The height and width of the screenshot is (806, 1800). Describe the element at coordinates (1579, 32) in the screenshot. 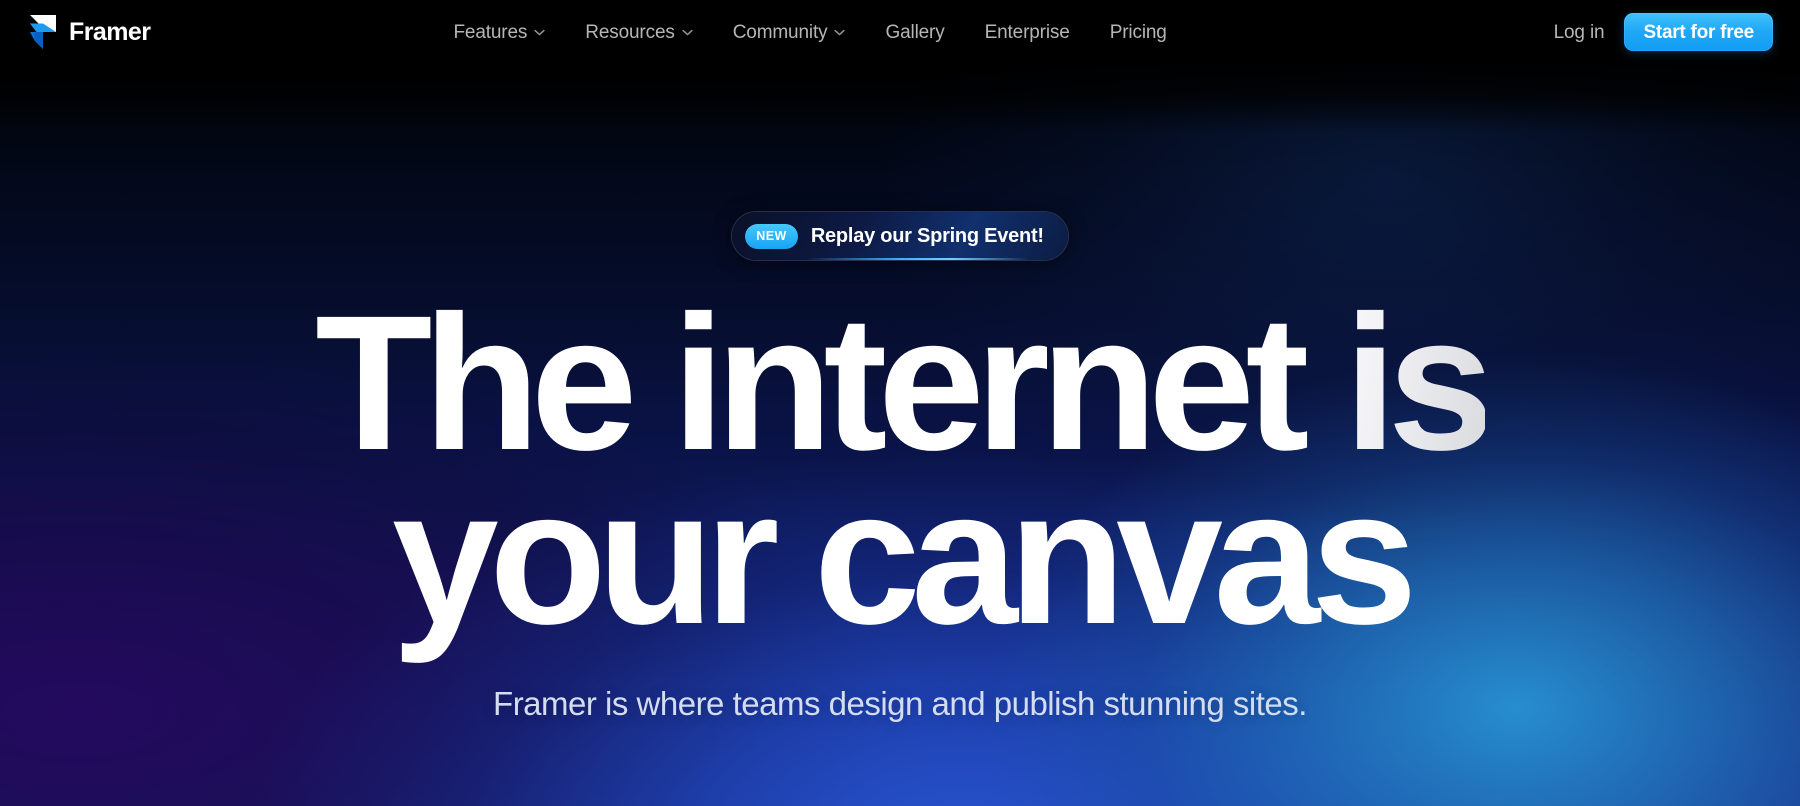

I see `login-link: Log in` at that location.